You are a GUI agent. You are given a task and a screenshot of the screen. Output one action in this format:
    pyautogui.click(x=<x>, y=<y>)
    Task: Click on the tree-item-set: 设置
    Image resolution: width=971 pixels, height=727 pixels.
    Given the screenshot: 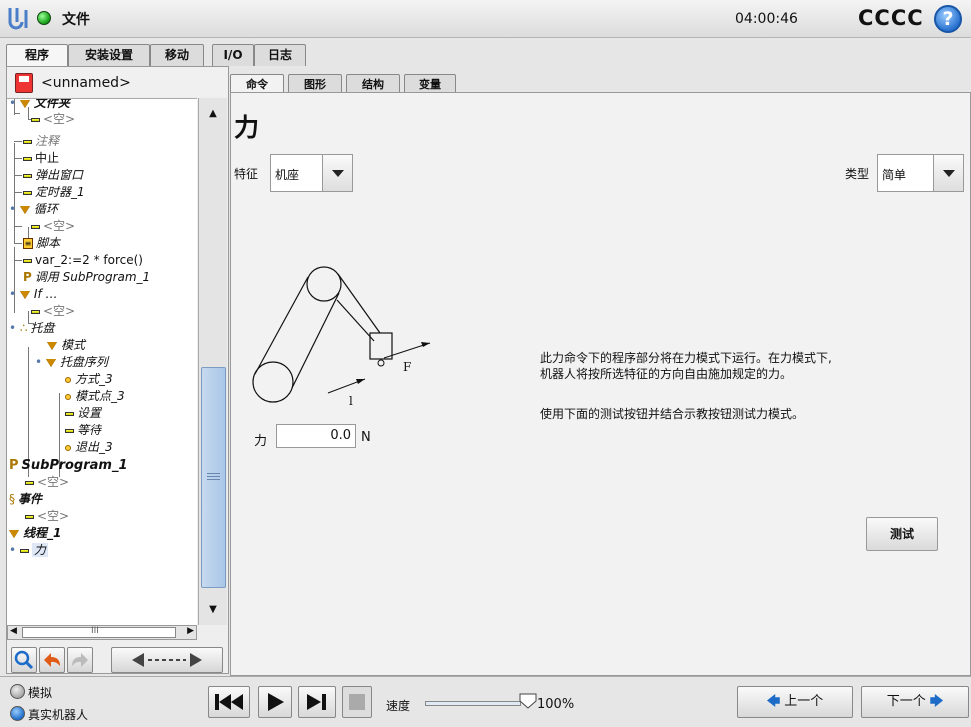 What is the action you would take?
    pyautogui.click(x=83, y=413)
    